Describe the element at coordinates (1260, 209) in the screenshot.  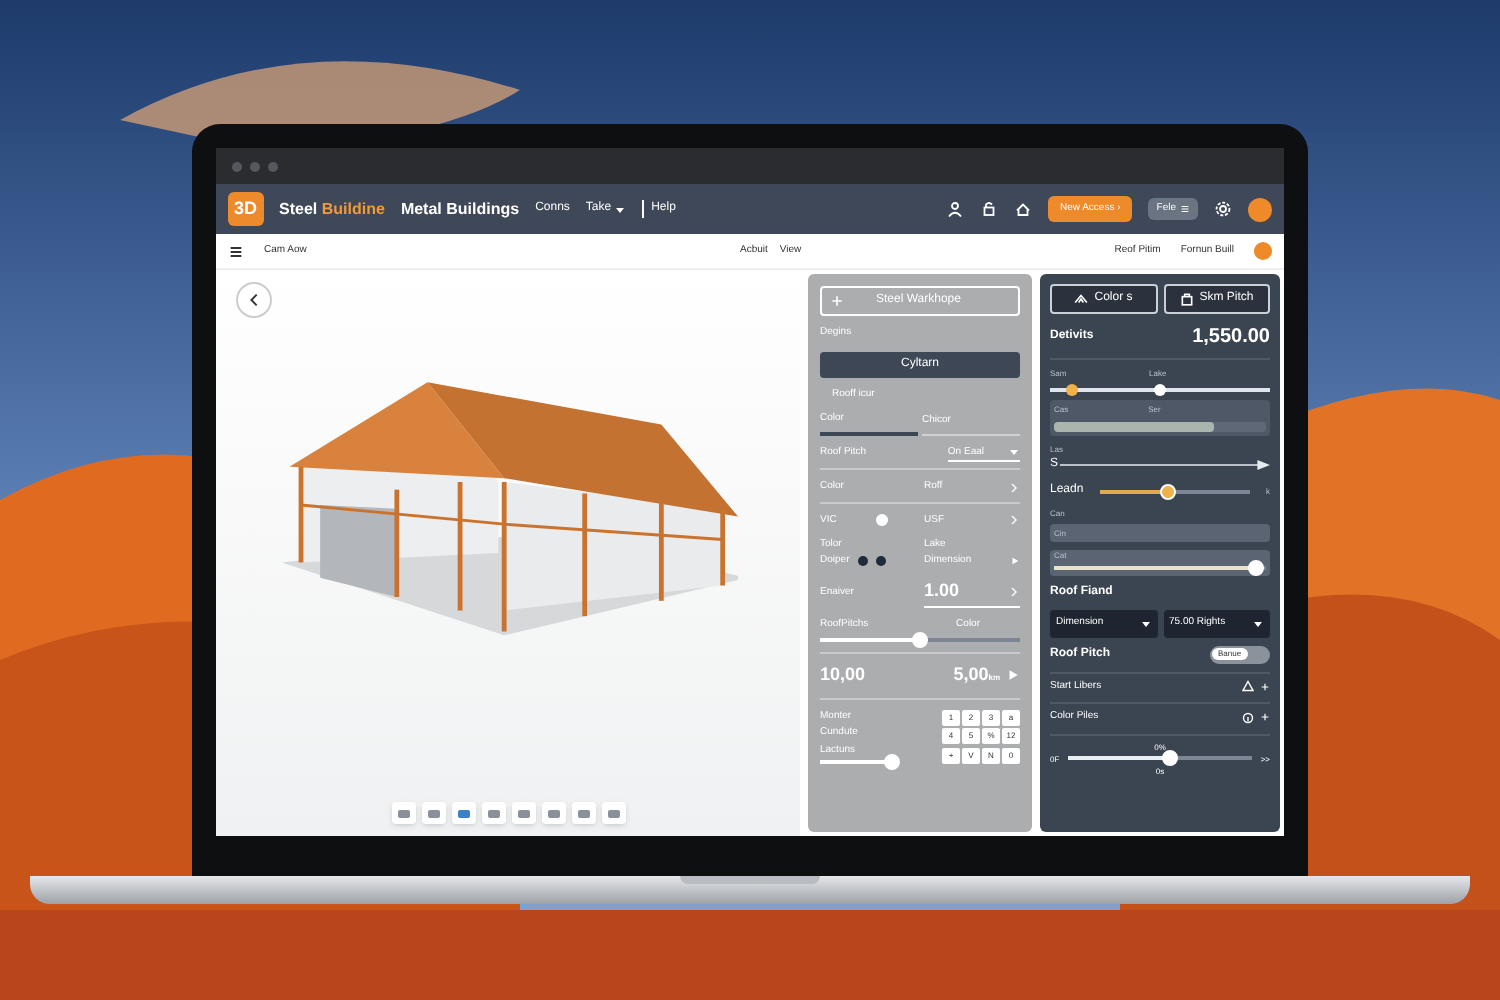
I see `avatar` at that location.